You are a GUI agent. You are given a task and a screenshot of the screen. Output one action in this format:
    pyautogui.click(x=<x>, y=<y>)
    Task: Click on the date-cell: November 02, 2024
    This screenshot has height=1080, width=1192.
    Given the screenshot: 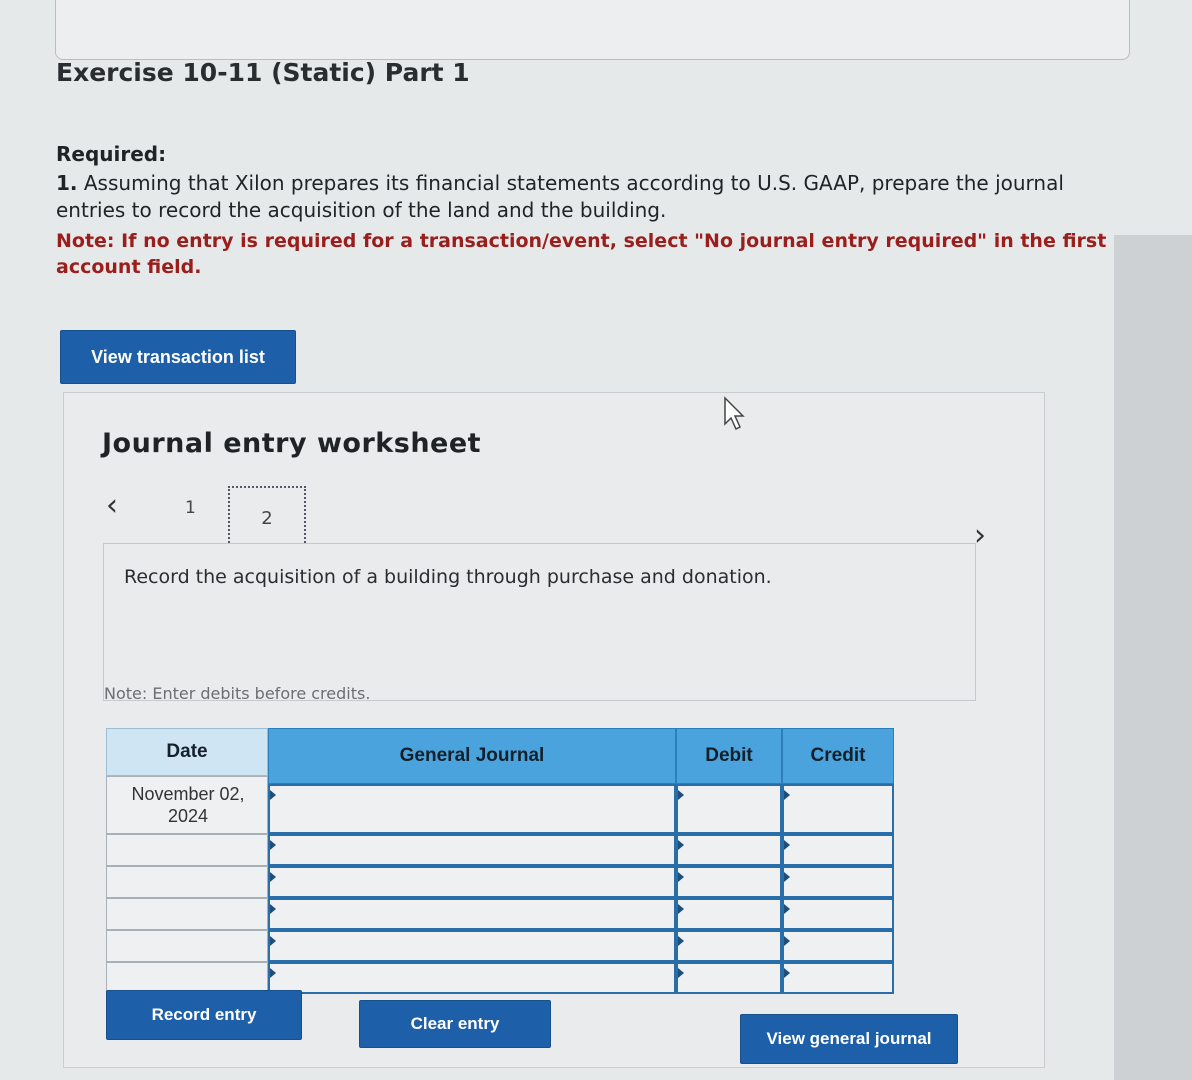 What is the action you would take?
    pyautogui.click(x=187, y=805)
    